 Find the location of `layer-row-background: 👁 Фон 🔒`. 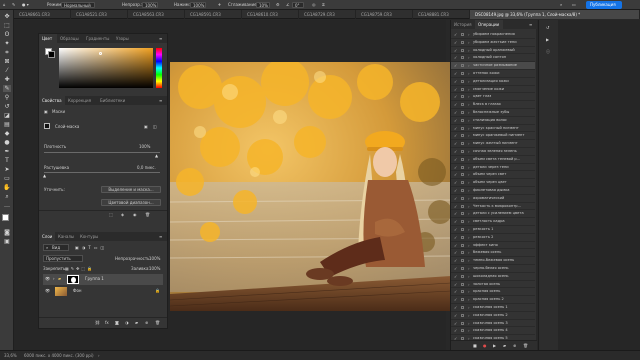

layer-row-background: 👁 Фон 🔒 is located at coordinates (103, 291).